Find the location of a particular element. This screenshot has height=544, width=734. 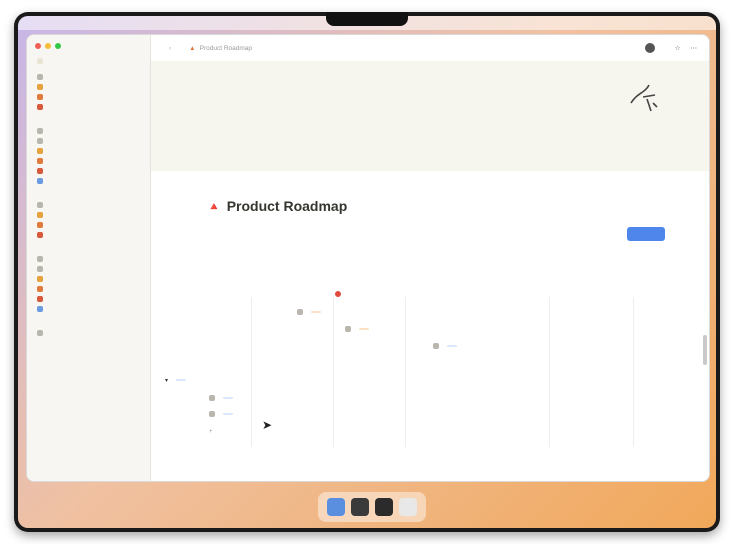

app-icon is located at coordinates (360, 507).